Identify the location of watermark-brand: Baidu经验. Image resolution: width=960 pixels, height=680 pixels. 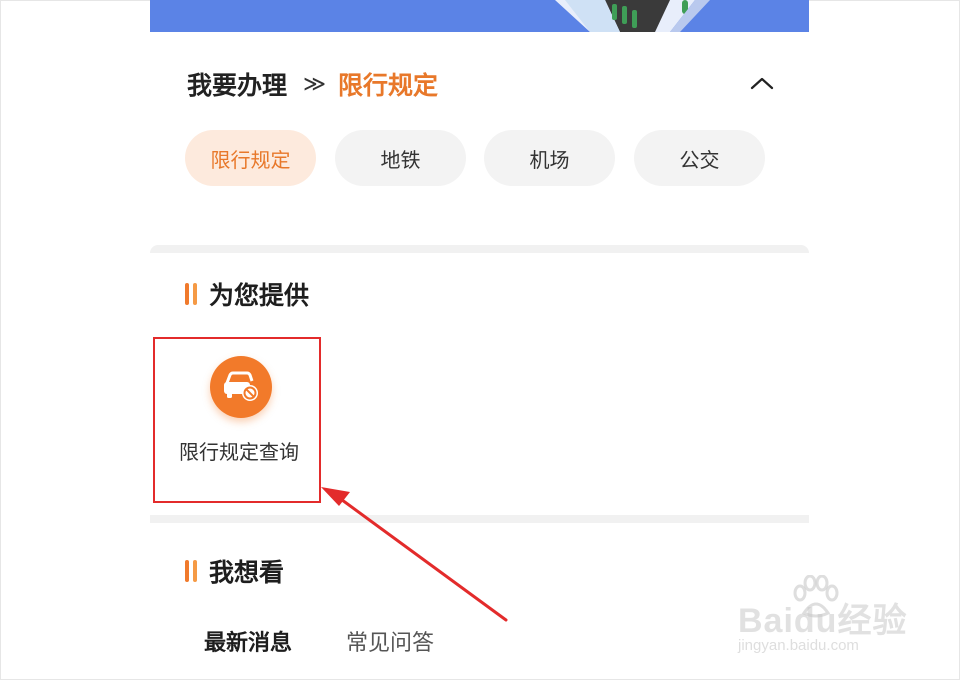
(823, 621).